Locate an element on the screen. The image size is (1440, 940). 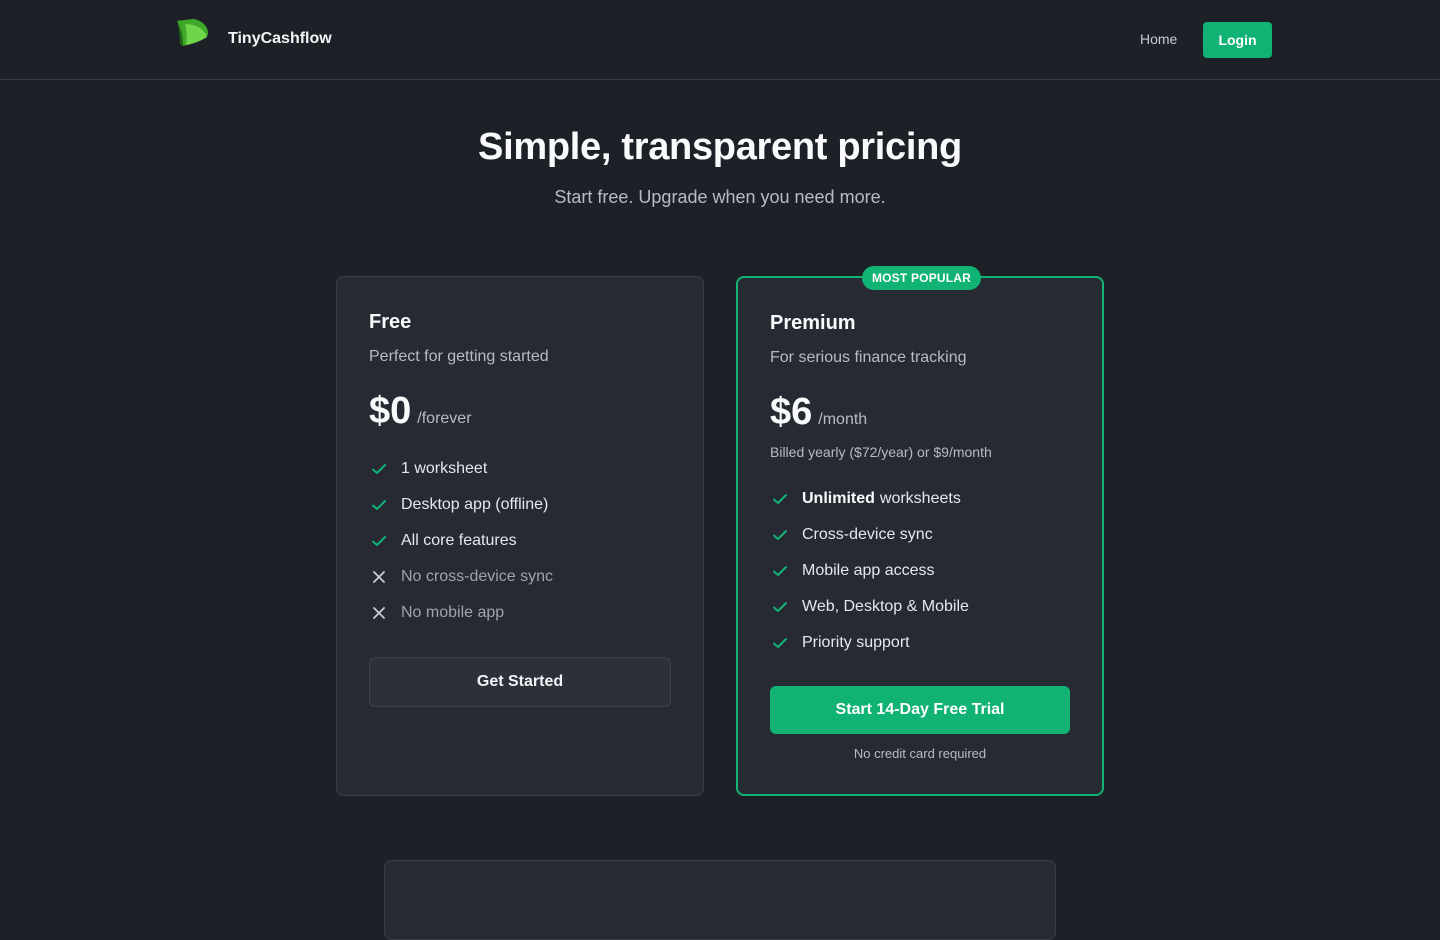
top-navigation: TinyCashflow Home Login is located at coordinates (720, 40).